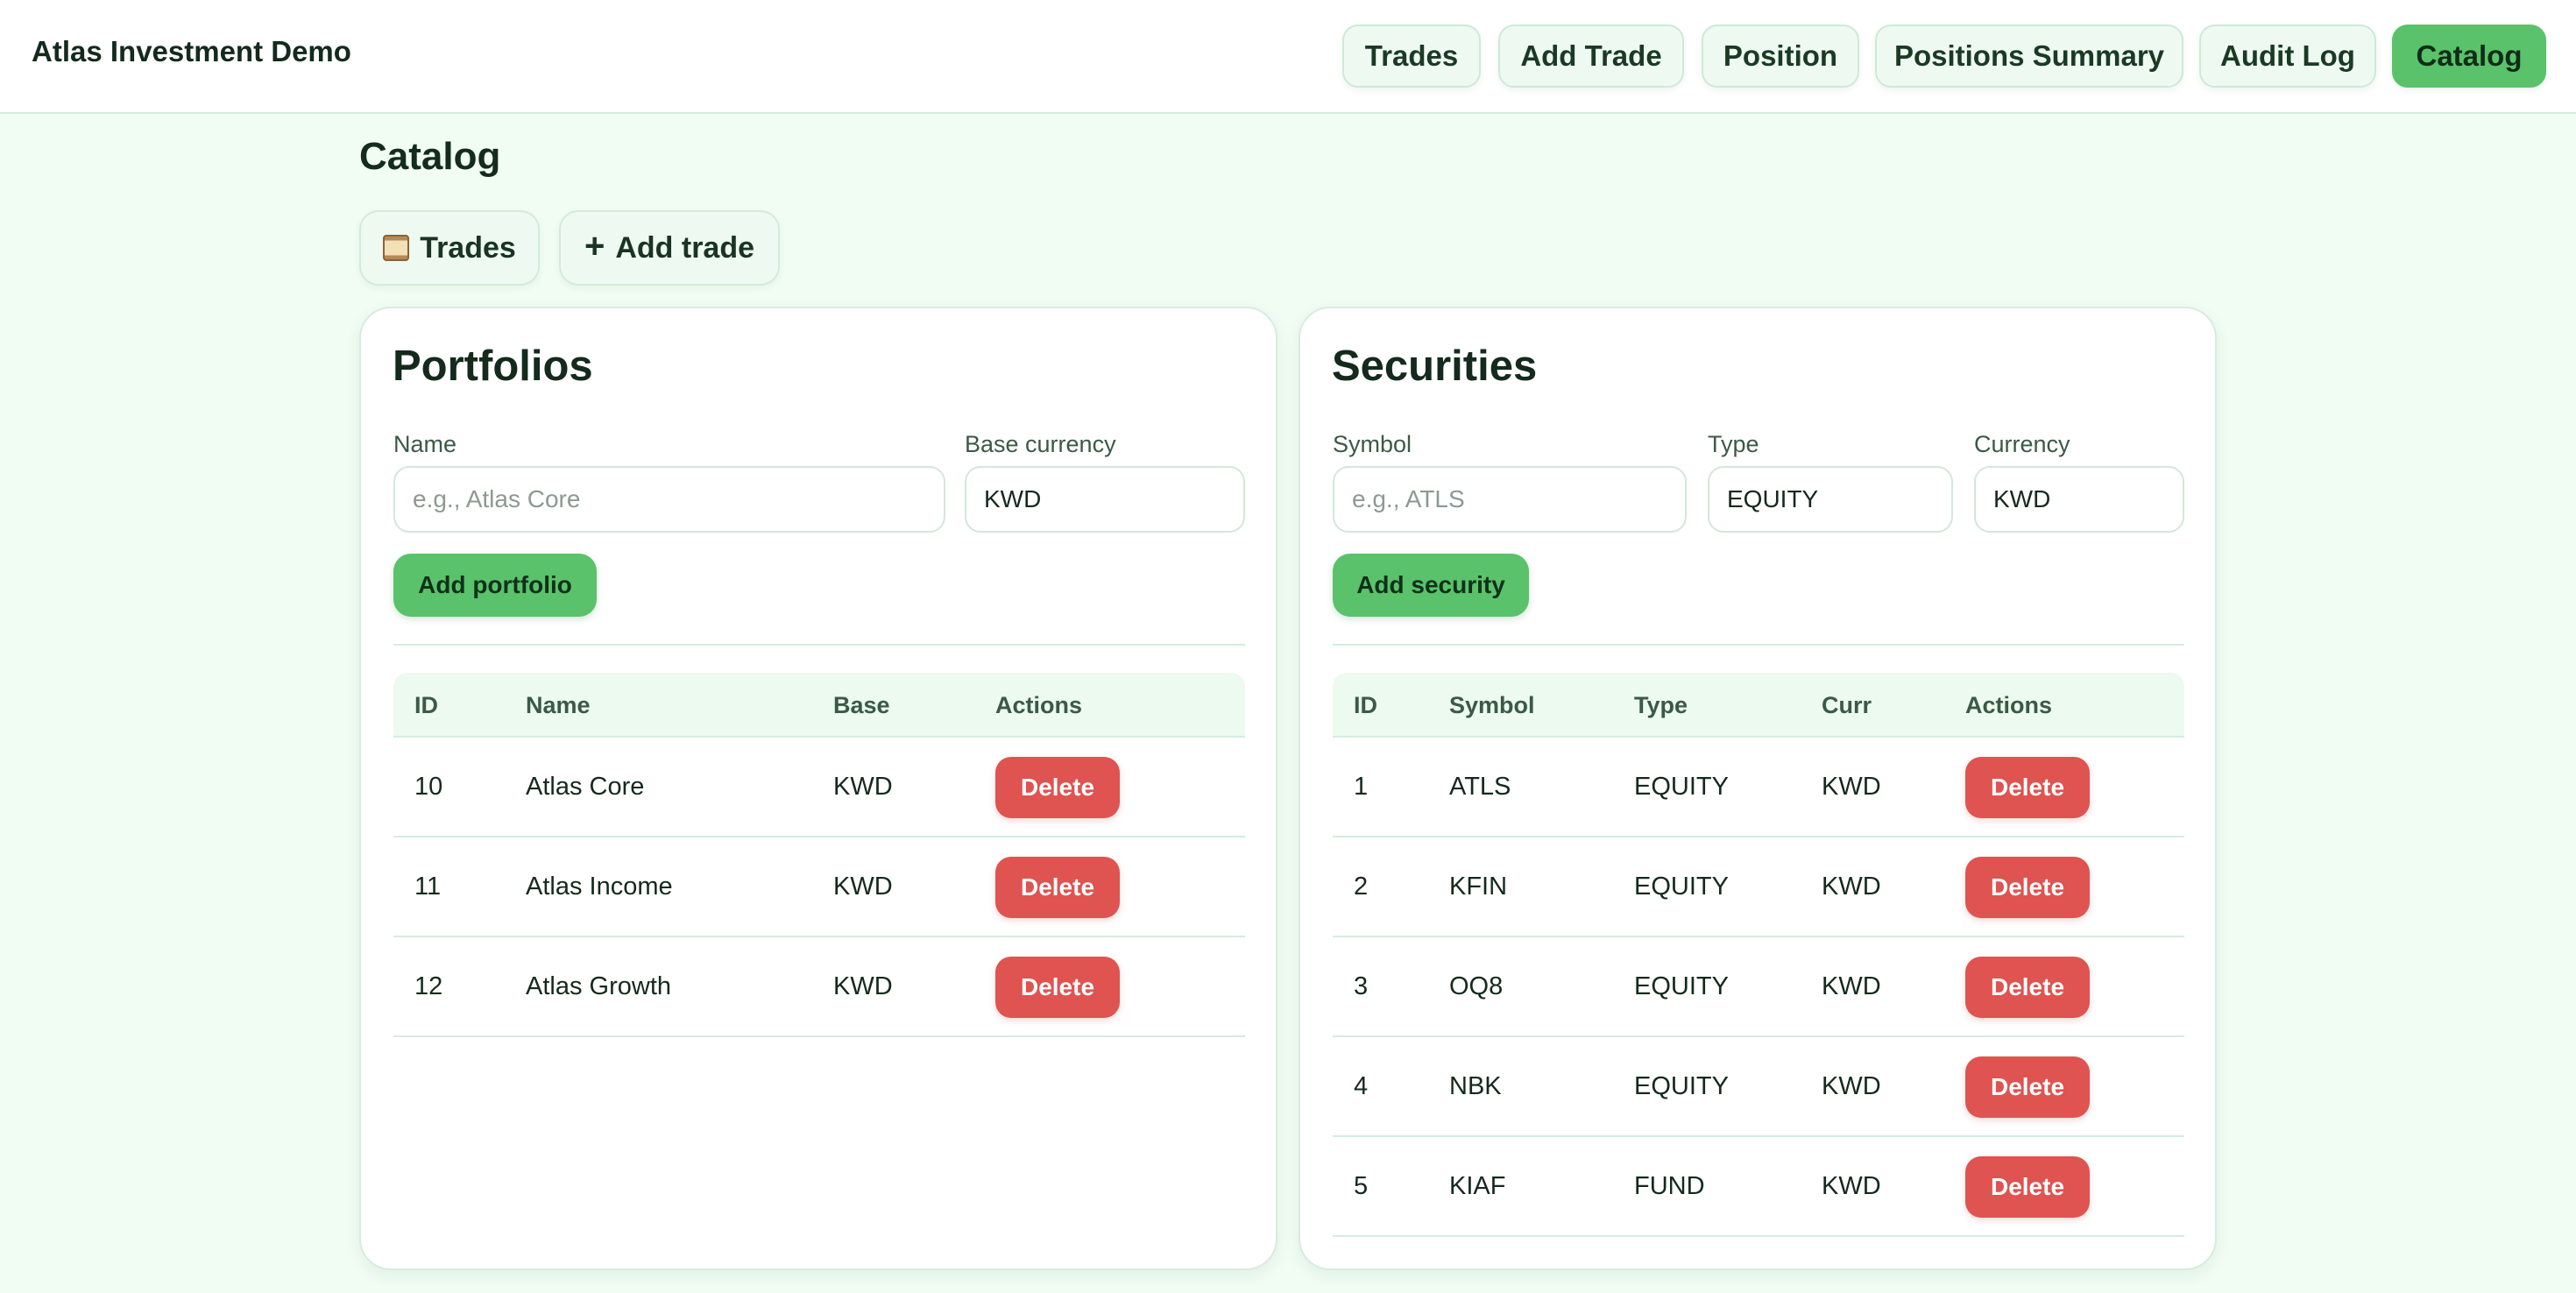 This screenshot has width=2576, height=1293. What do you see at coordinates (1372, 444) in the screenshot?
I see `symbol-label: Symbol` at bounding box center [1372, 444].